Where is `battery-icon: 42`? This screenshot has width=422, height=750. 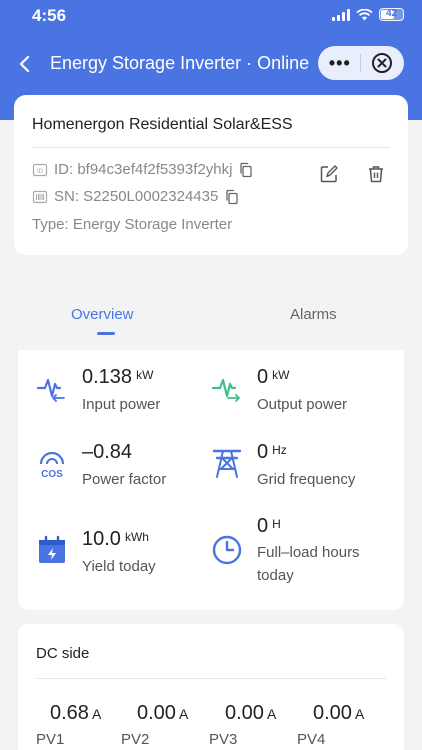
battery-icon: 42 is located at coordinates (391, 14).